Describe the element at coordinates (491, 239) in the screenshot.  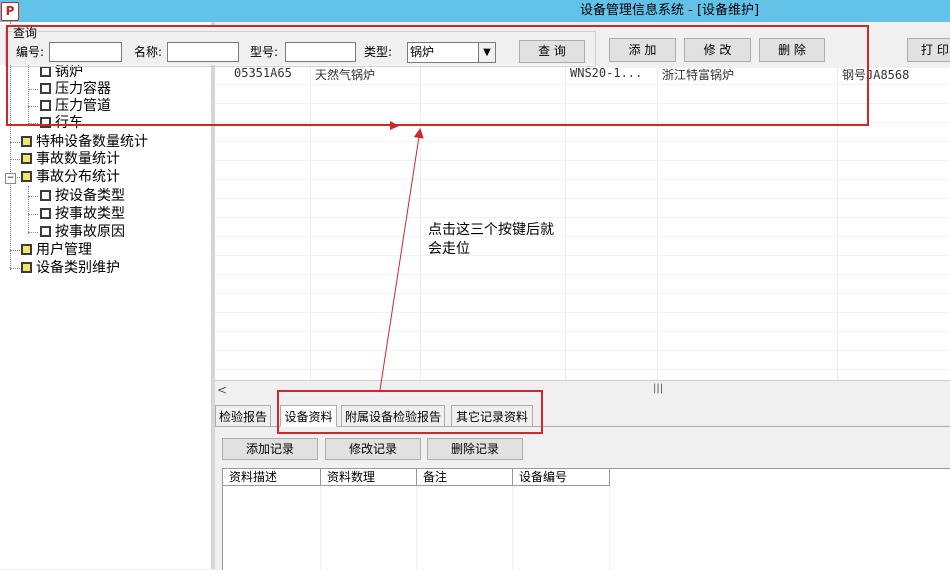
I see `annotation-text: 点击这三个按键后就 会走位` at that location.